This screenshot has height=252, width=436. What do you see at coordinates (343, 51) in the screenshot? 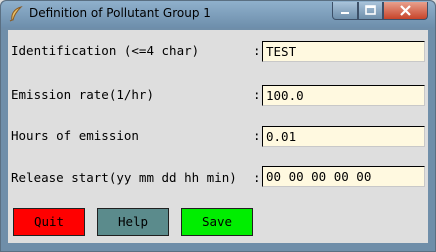
I see `identification-field: TEST` at bounding box center [343, 51].